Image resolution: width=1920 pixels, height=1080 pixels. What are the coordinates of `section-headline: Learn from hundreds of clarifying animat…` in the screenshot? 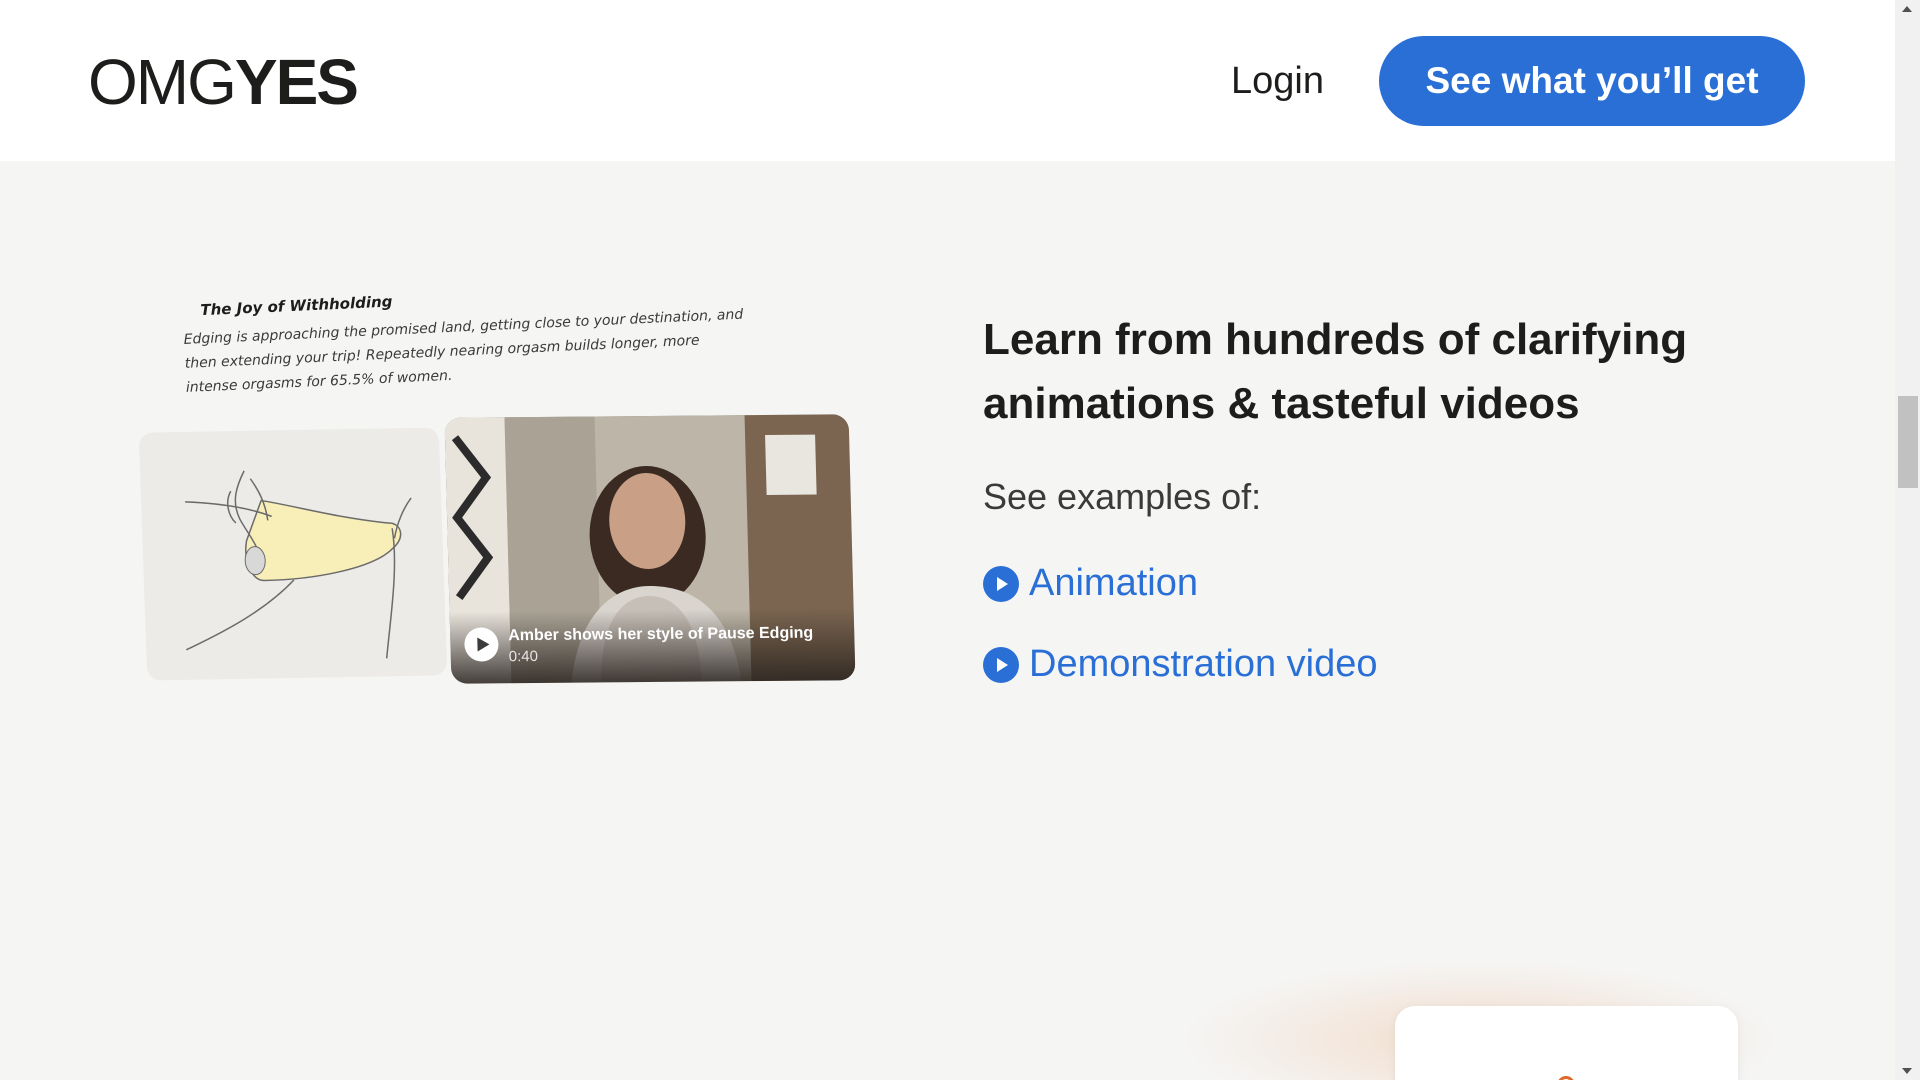 It's located at (1335, 371).